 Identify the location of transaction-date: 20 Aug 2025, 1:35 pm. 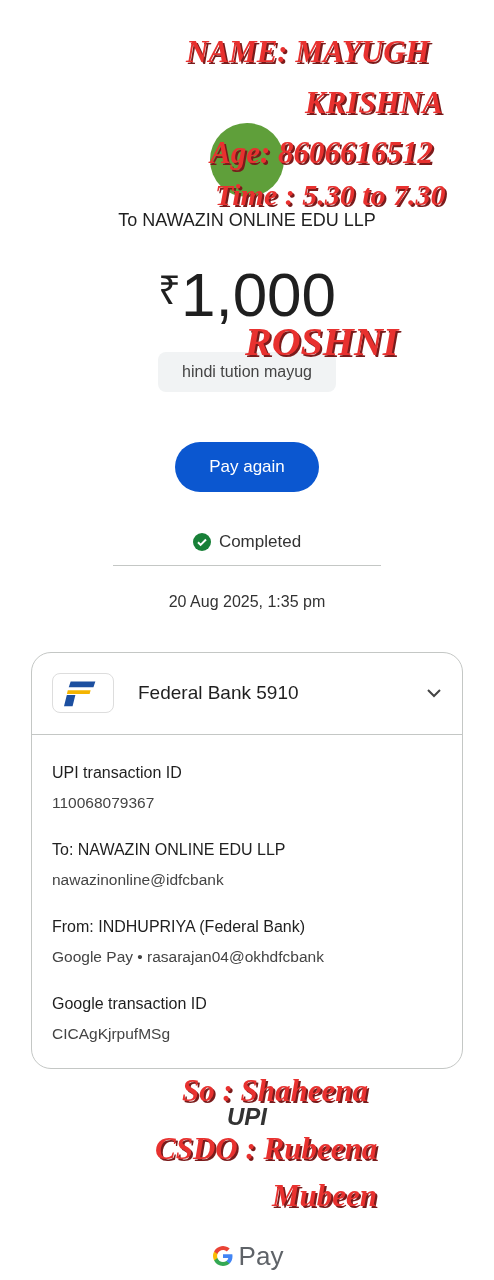
(247, 601).